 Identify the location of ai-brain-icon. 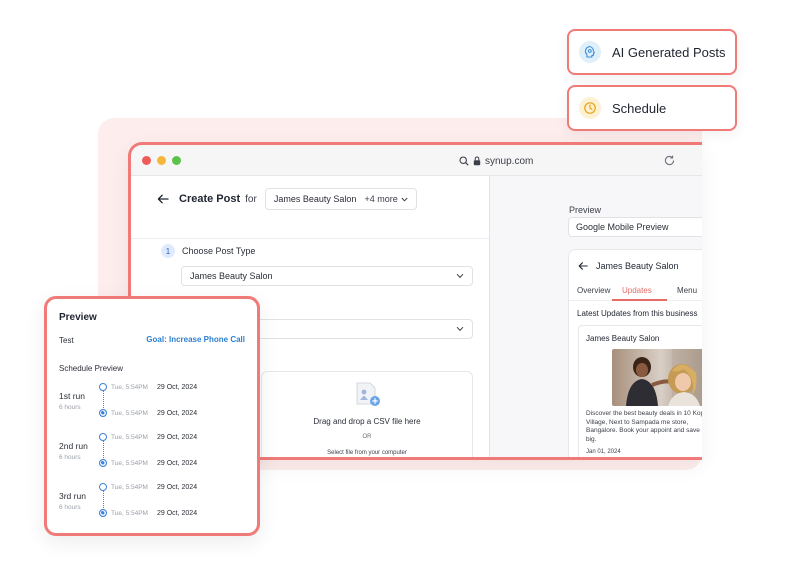
(590, 52).